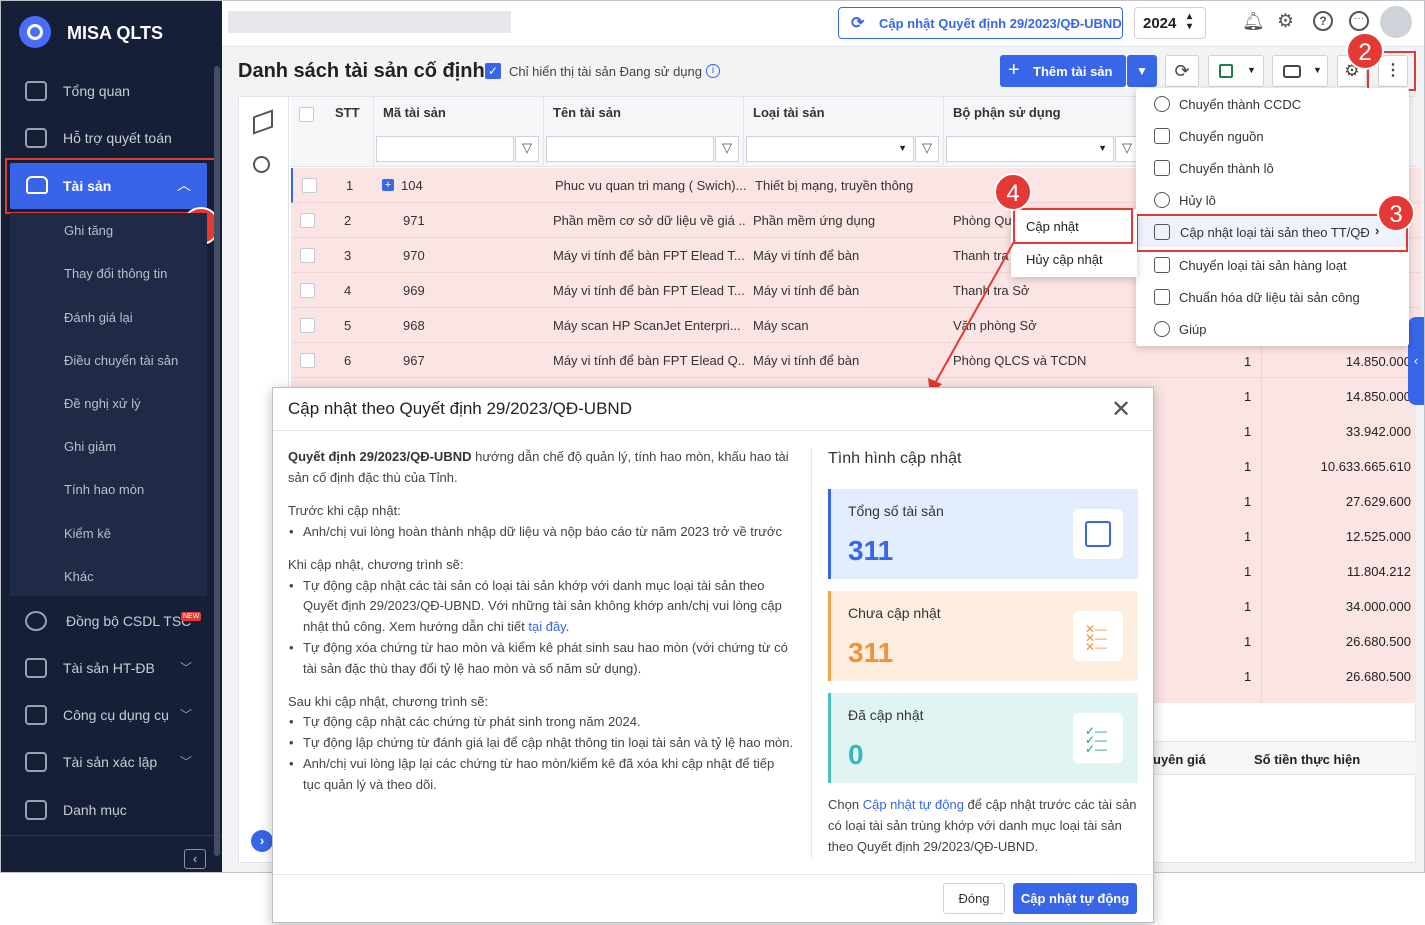 The height and width of the screenshot is (925, 1425). What do you see at coordinates (121, 360) in the screenshot?
I see `submenu-item-transfer: Điều chuyển tài sản` at bounding box center [121, 360].